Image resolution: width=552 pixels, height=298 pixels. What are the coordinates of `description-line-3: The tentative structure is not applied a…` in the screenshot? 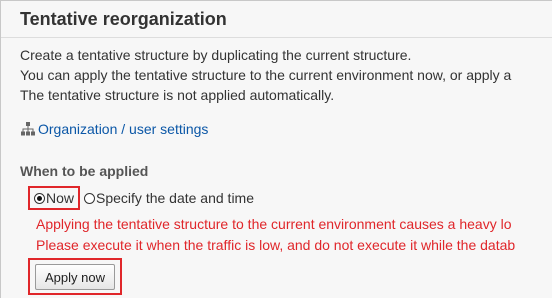 It's located at (177, 95).